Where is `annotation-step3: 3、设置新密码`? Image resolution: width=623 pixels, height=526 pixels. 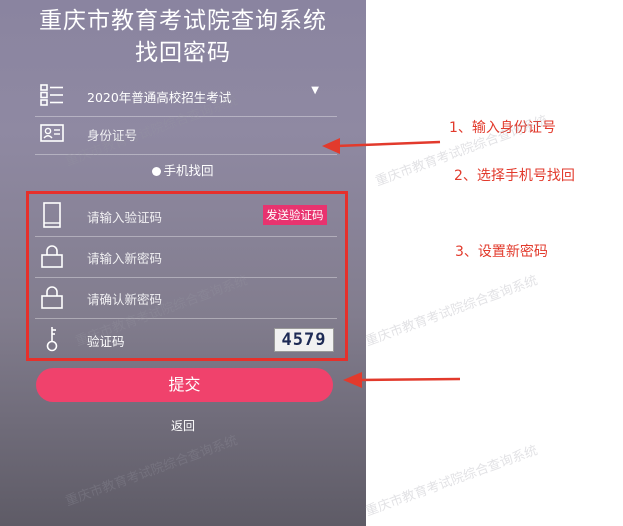 annotation-step3: 3、设置新密码 is located at coordinates (501, 252).